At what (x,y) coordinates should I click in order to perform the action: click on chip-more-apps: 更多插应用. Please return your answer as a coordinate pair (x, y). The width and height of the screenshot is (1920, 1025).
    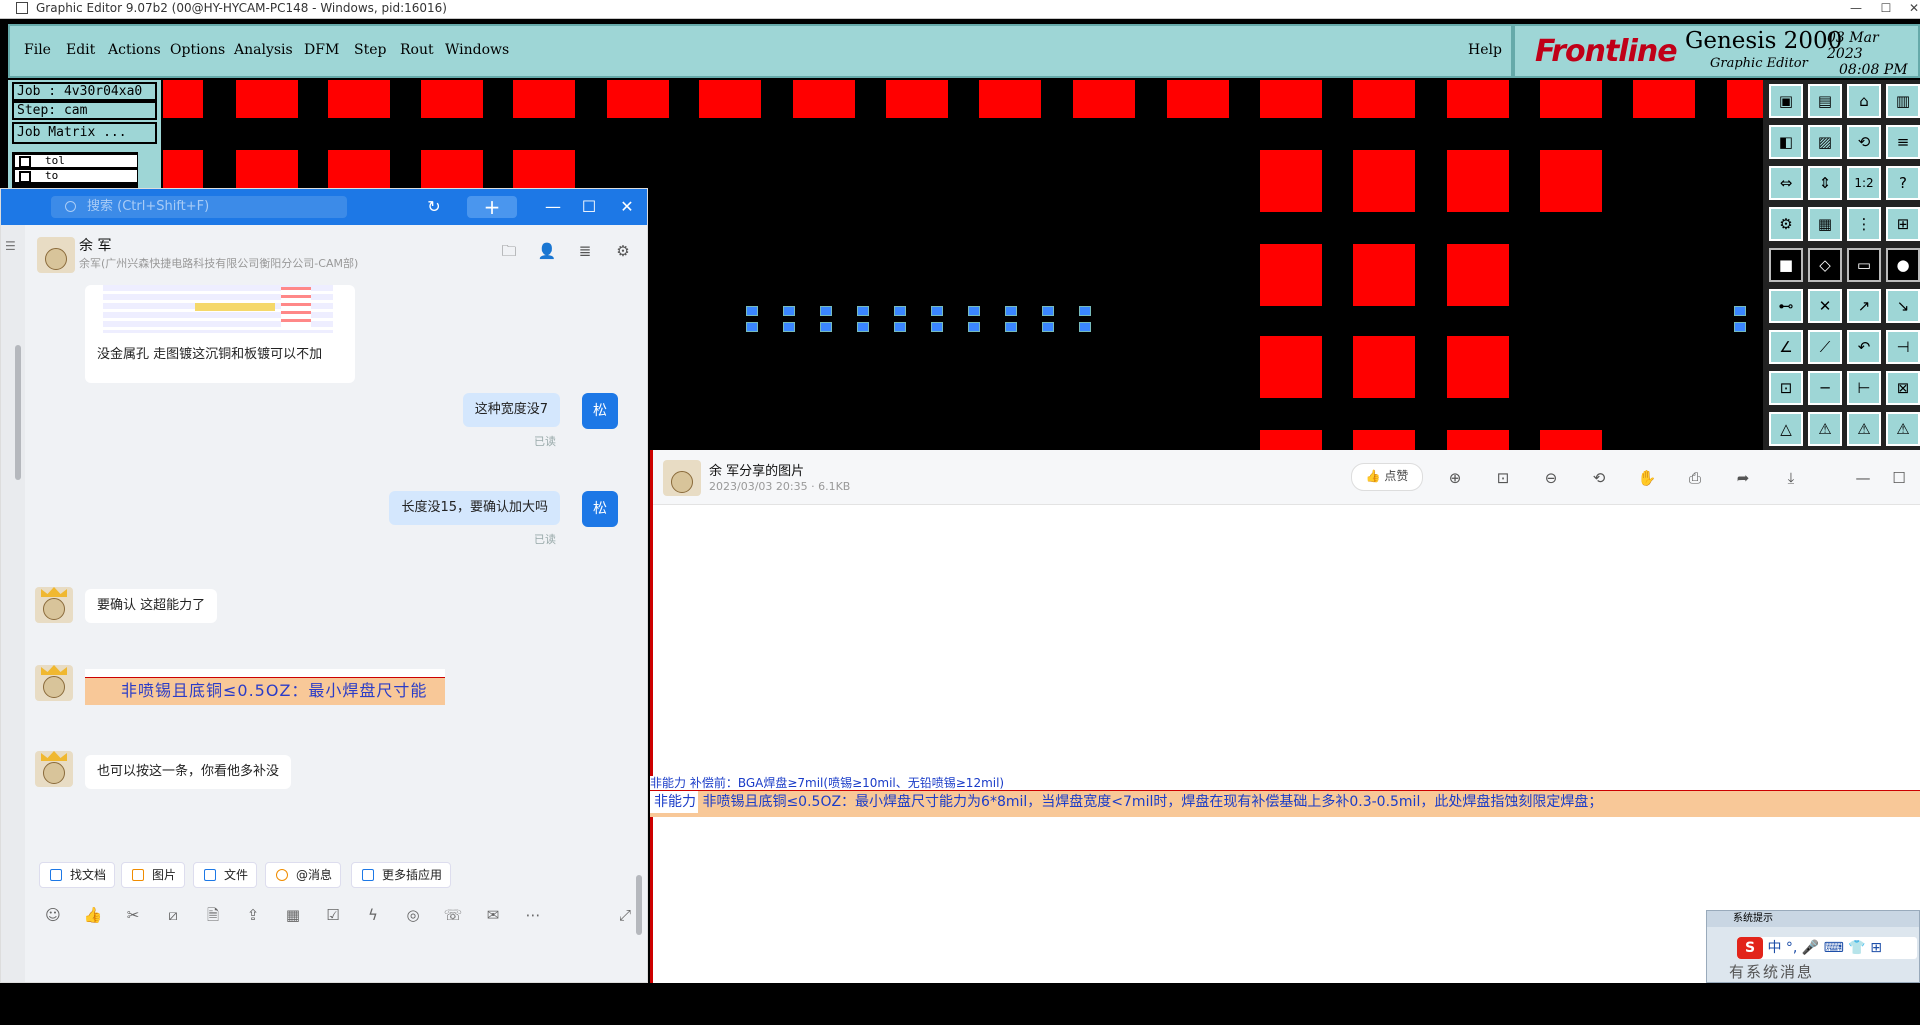
    Looking at the image, I should click on (401, 875).